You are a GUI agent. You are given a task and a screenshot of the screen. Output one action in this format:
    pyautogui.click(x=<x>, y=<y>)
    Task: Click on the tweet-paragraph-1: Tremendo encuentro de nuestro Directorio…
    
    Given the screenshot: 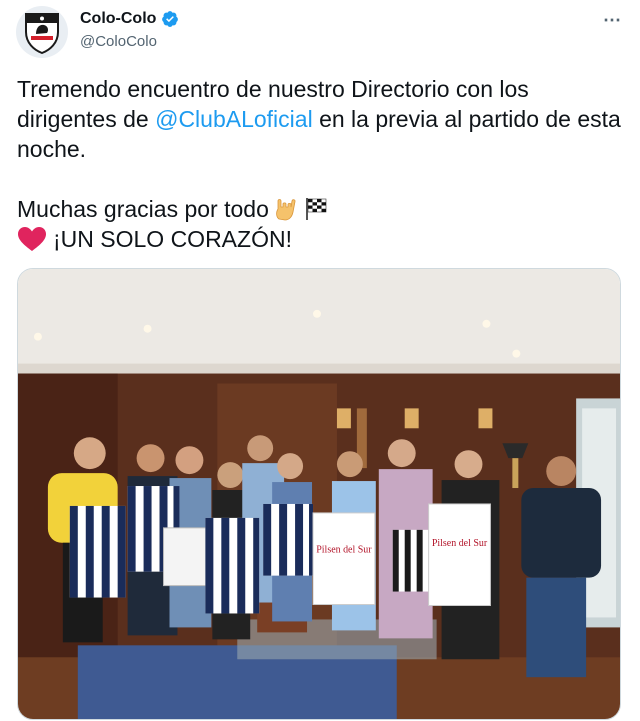 What is the action you would take?
    pyautogui.click(x=322, y=119)
    